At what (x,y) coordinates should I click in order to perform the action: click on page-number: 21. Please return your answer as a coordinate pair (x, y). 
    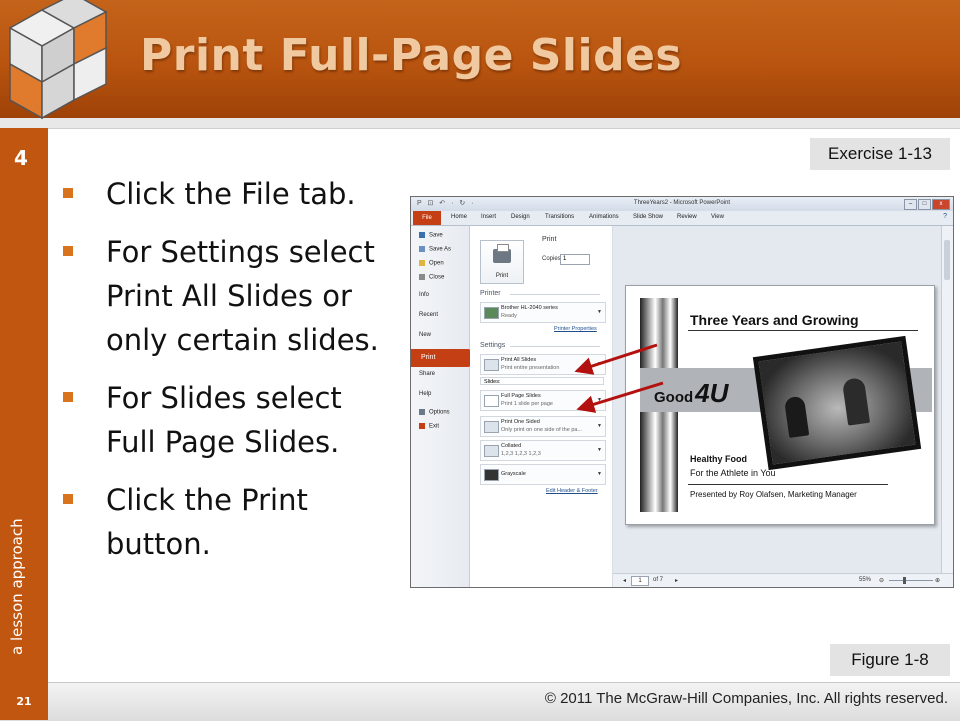
    Looking at the image, I should click on (24, 701).